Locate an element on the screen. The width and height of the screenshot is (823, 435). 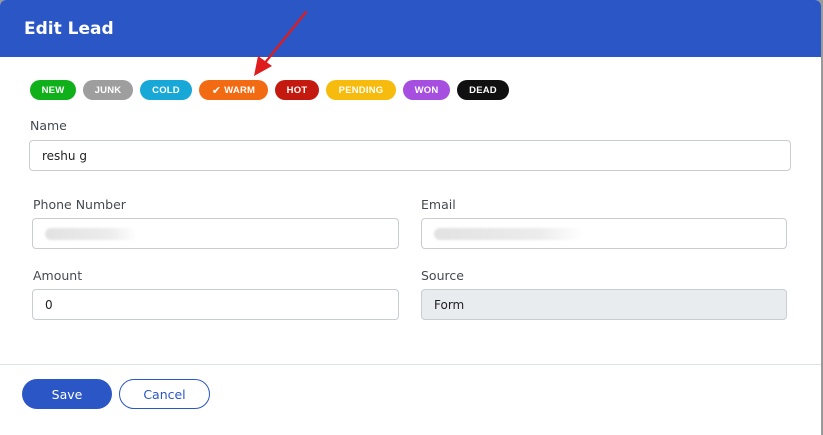
cancel-button: Cancel is located at coordinates (164, 394).